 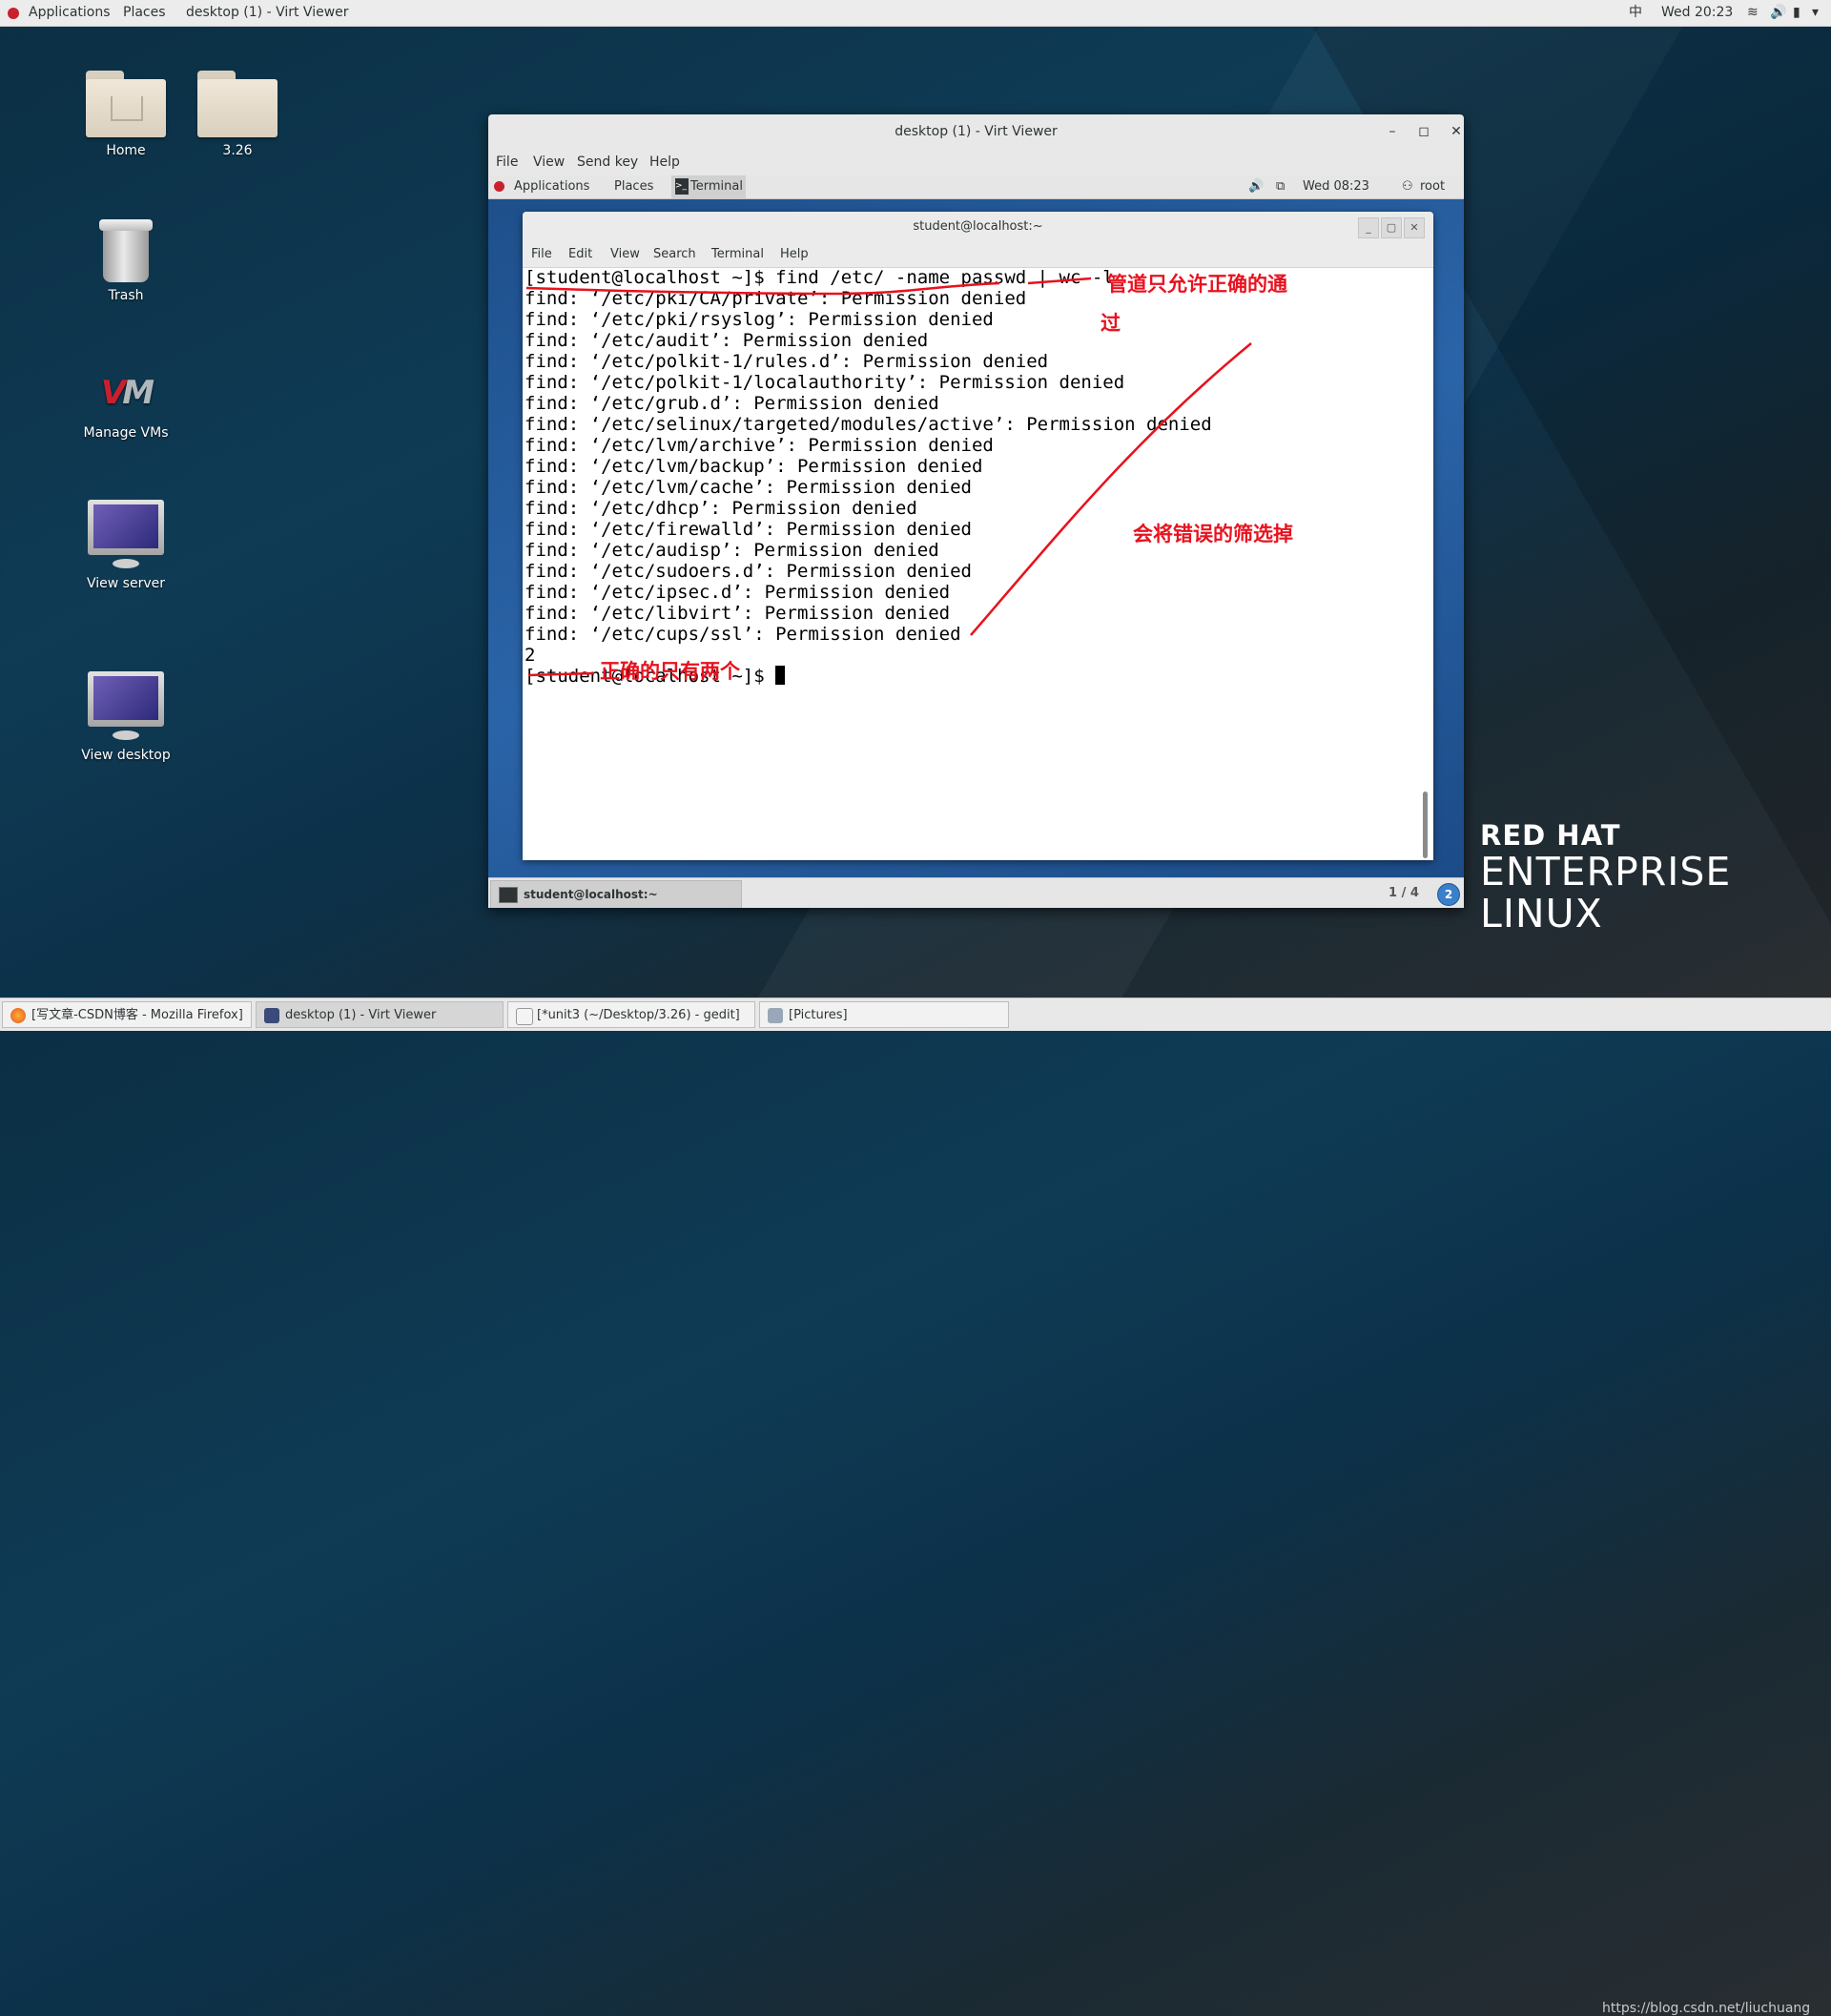 I want to click on desktop-icon-label: View server, so click(x=126, y=583).